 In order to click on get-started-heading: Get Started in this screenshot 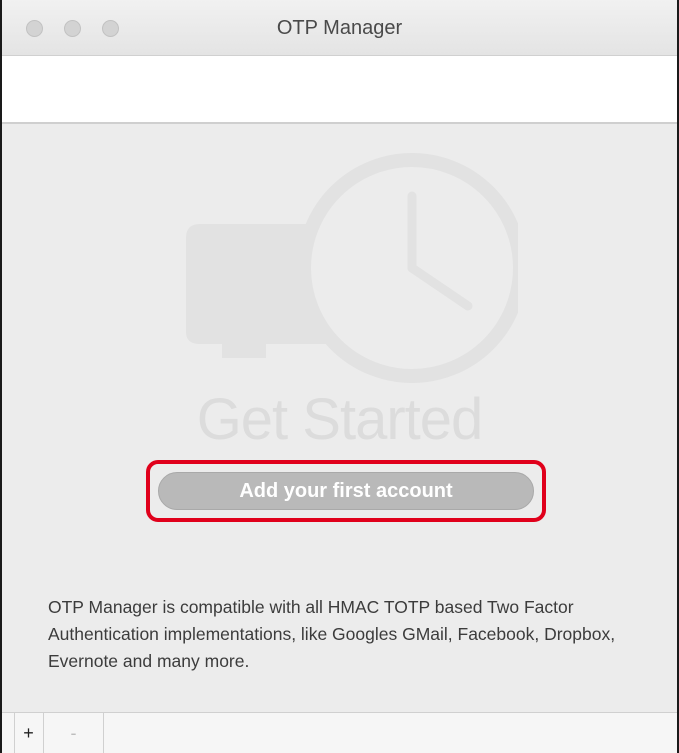, I will do `click(340, 419)`.